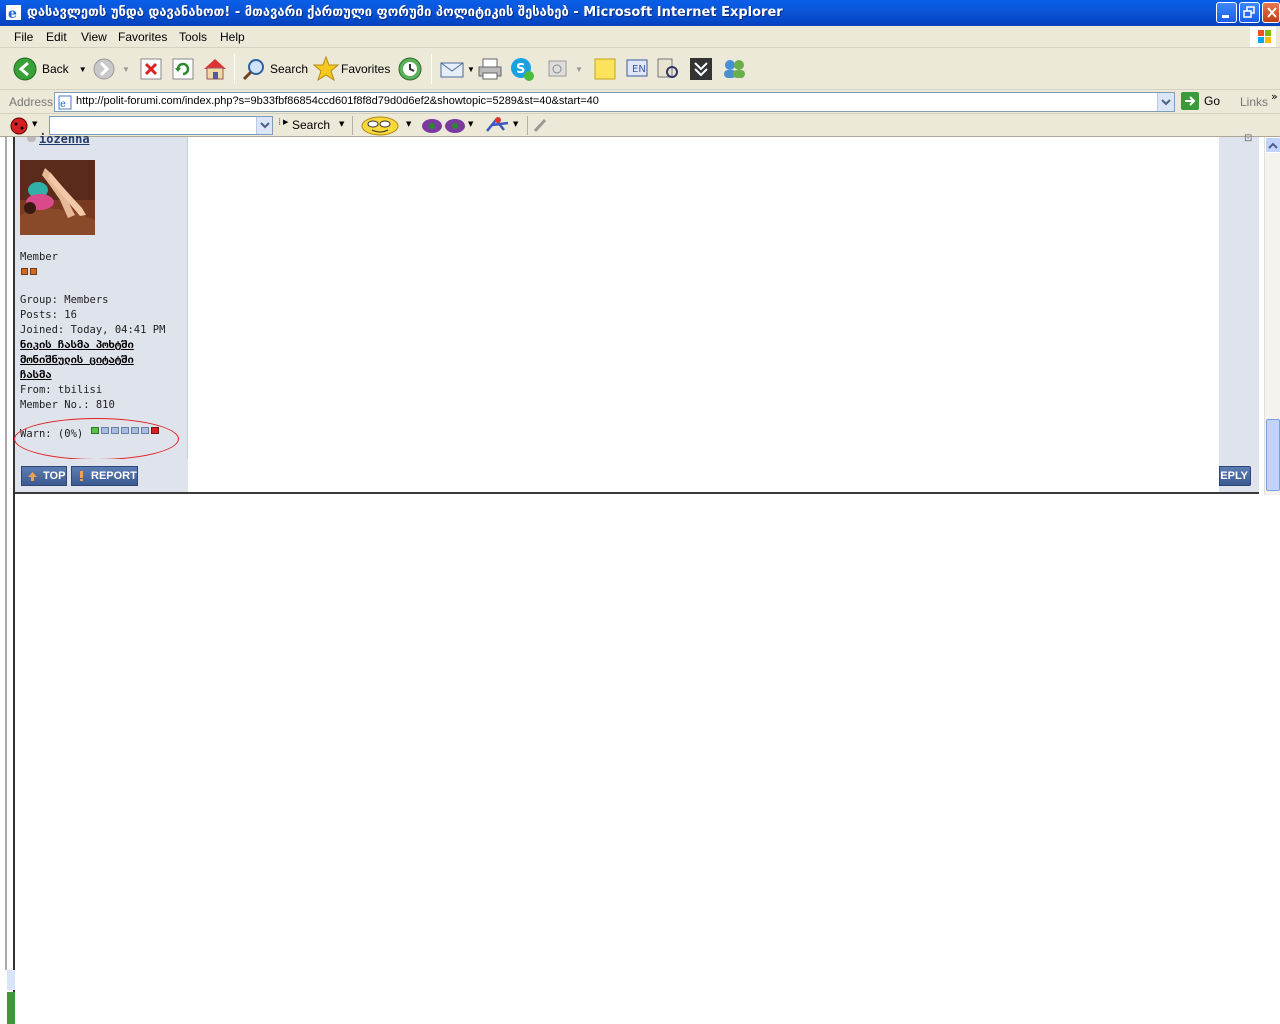  Describe the element at coordinates (1249, 12) in the screenshot. I see `restore-button` at that location.